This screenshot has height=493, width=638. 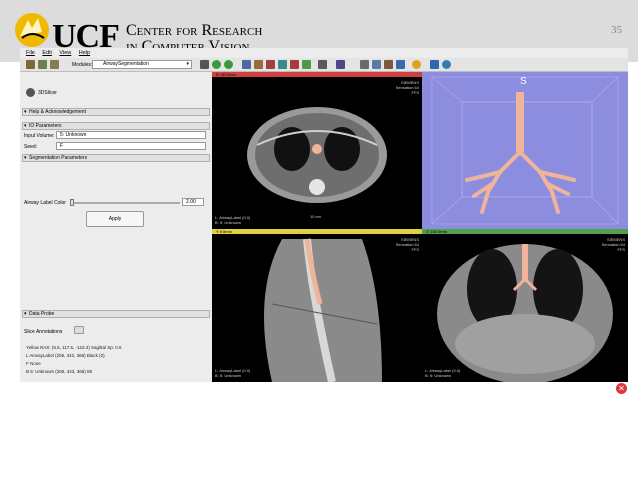 What do you see at coordinates (42, 64) in the screenshot?
I see `load-dicom-icon` at bounding box center [42, 64].